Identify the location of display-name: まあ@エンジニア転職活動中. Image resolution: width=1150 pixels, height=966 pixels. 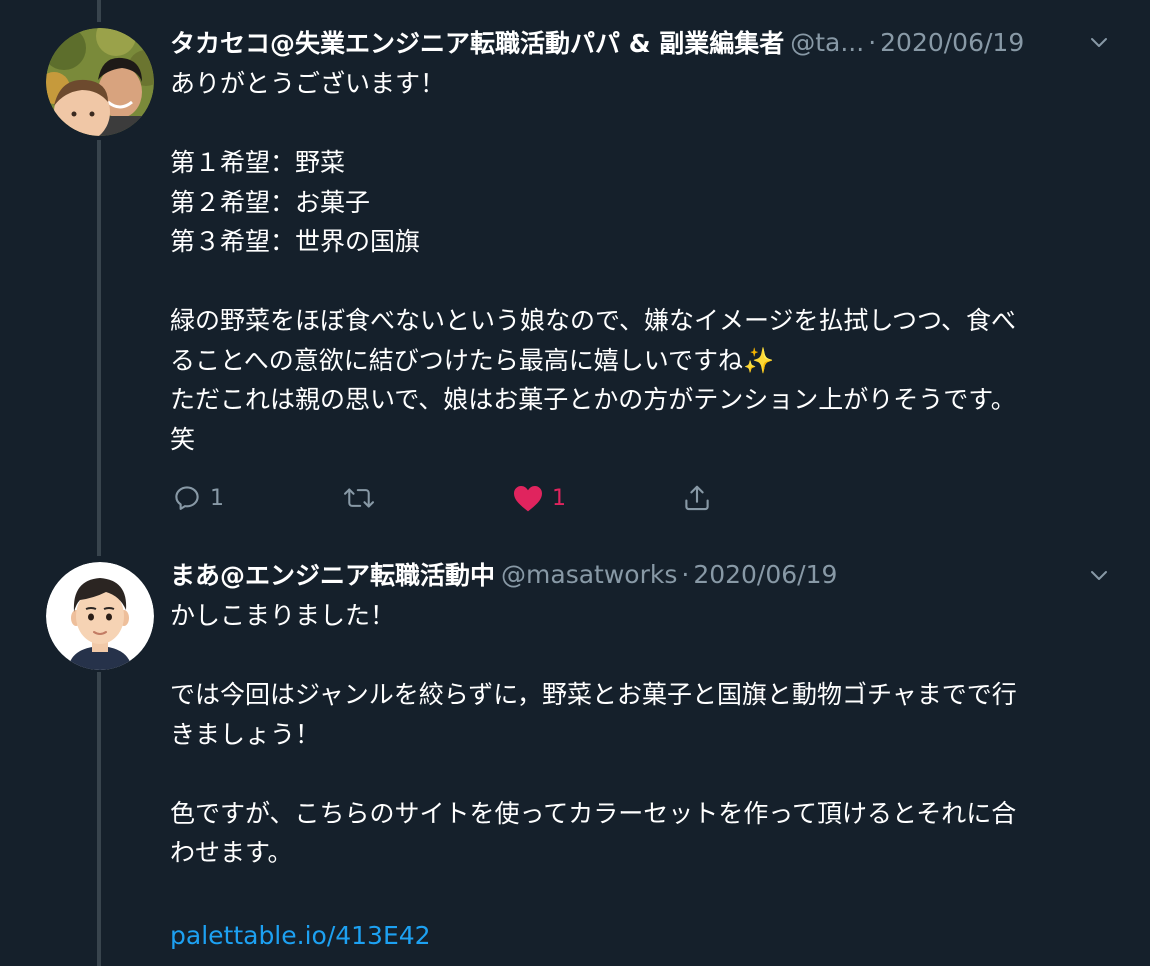
(332, 574).